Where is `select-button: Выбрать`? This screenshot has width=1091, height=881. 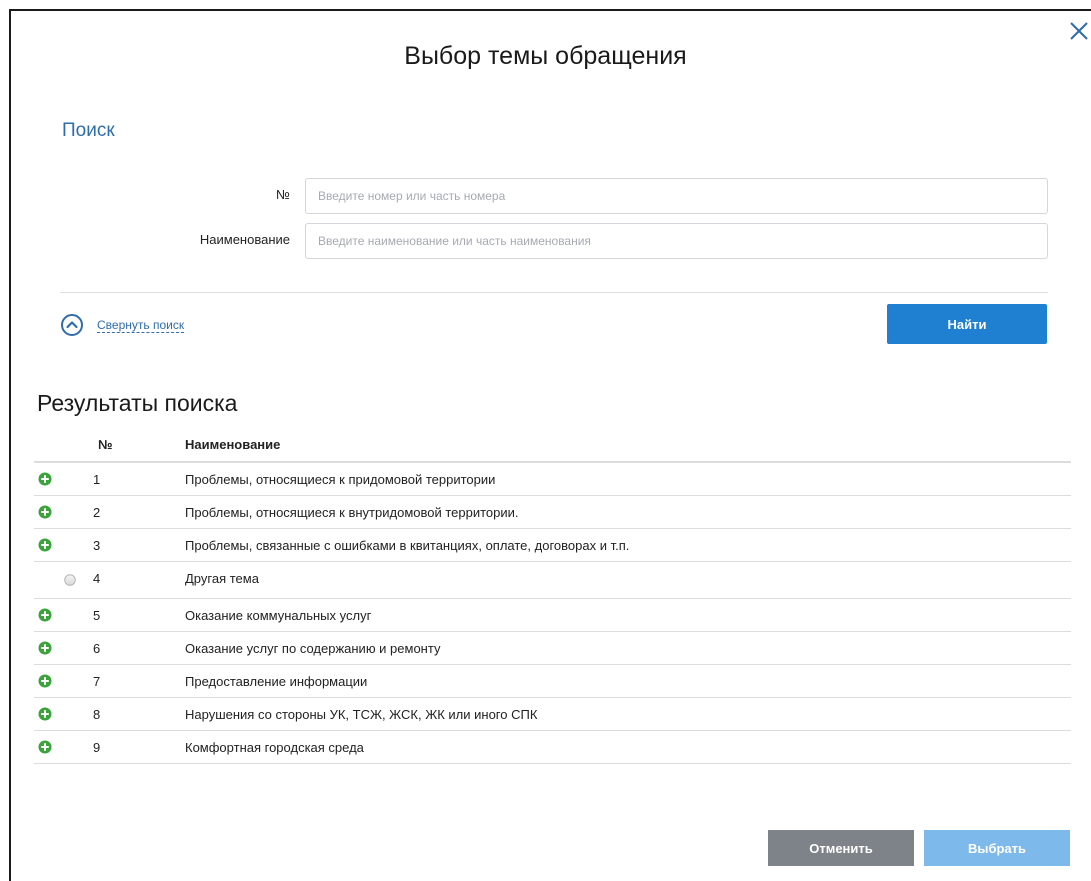
select-button: Выбрать is located at coordinates (997, 848).